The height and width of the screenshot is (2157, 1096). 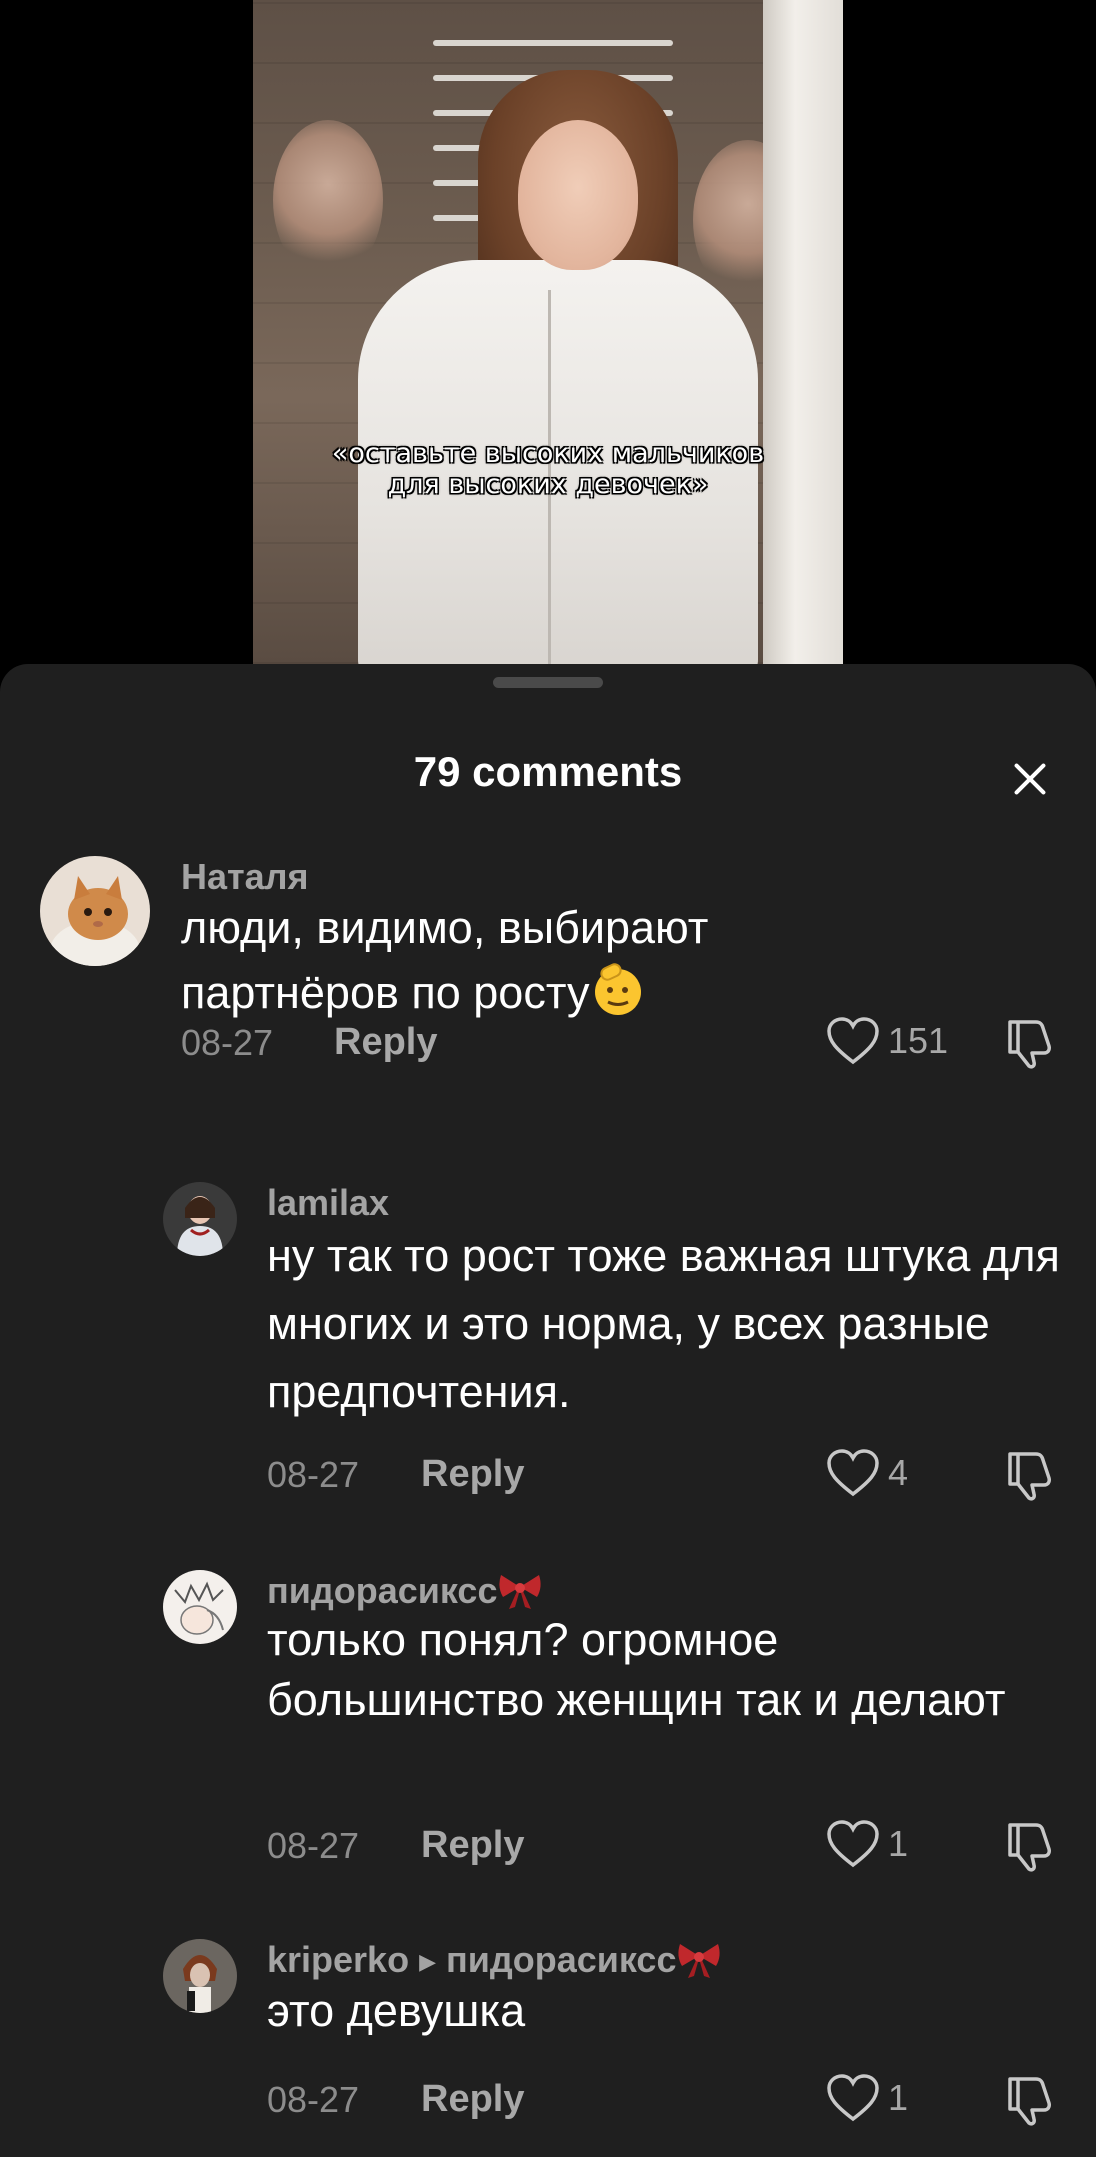 I want to click on comment-username: kriperko ▶ пидорасиксс, so click(x=494, y=1960).